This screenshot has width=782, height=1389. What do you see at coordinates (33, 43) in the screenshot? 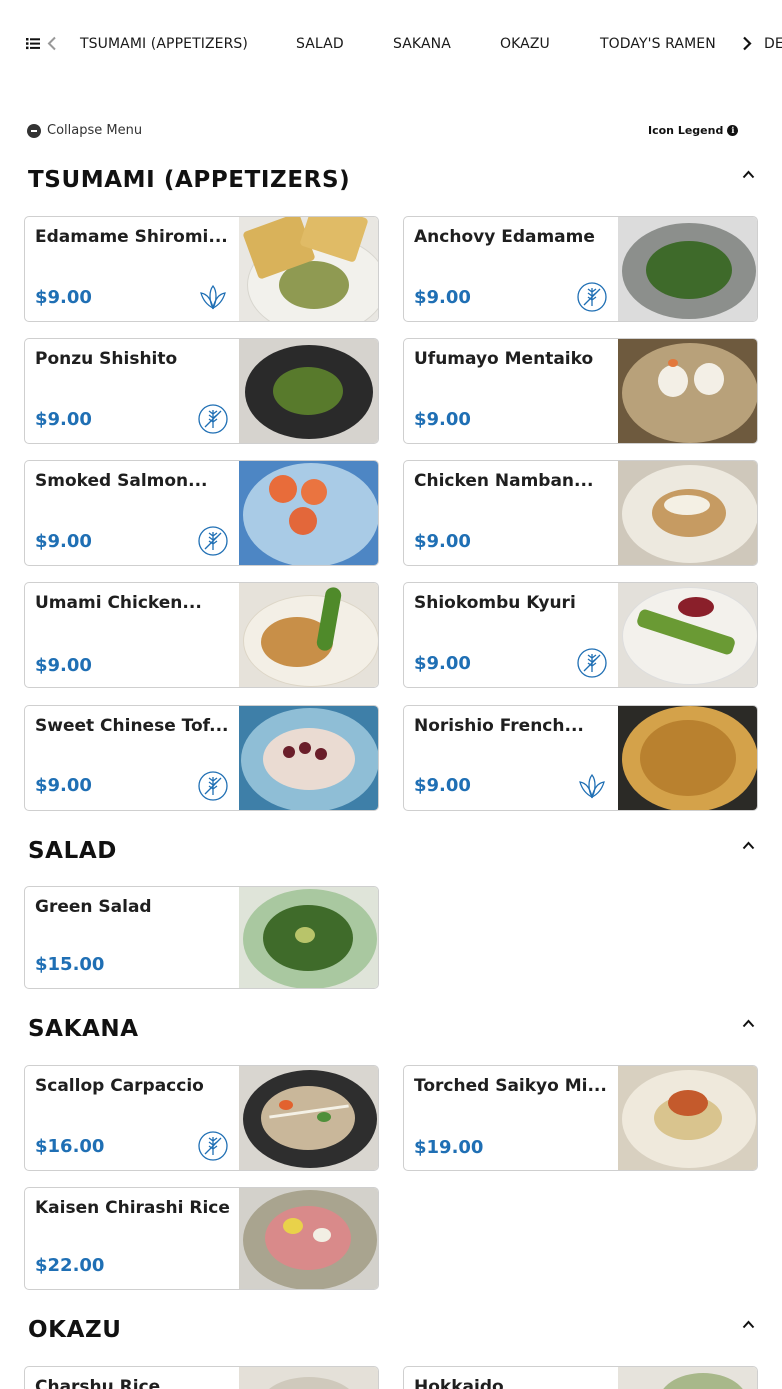
I see `list-icon` at bounding box center [33, 43].